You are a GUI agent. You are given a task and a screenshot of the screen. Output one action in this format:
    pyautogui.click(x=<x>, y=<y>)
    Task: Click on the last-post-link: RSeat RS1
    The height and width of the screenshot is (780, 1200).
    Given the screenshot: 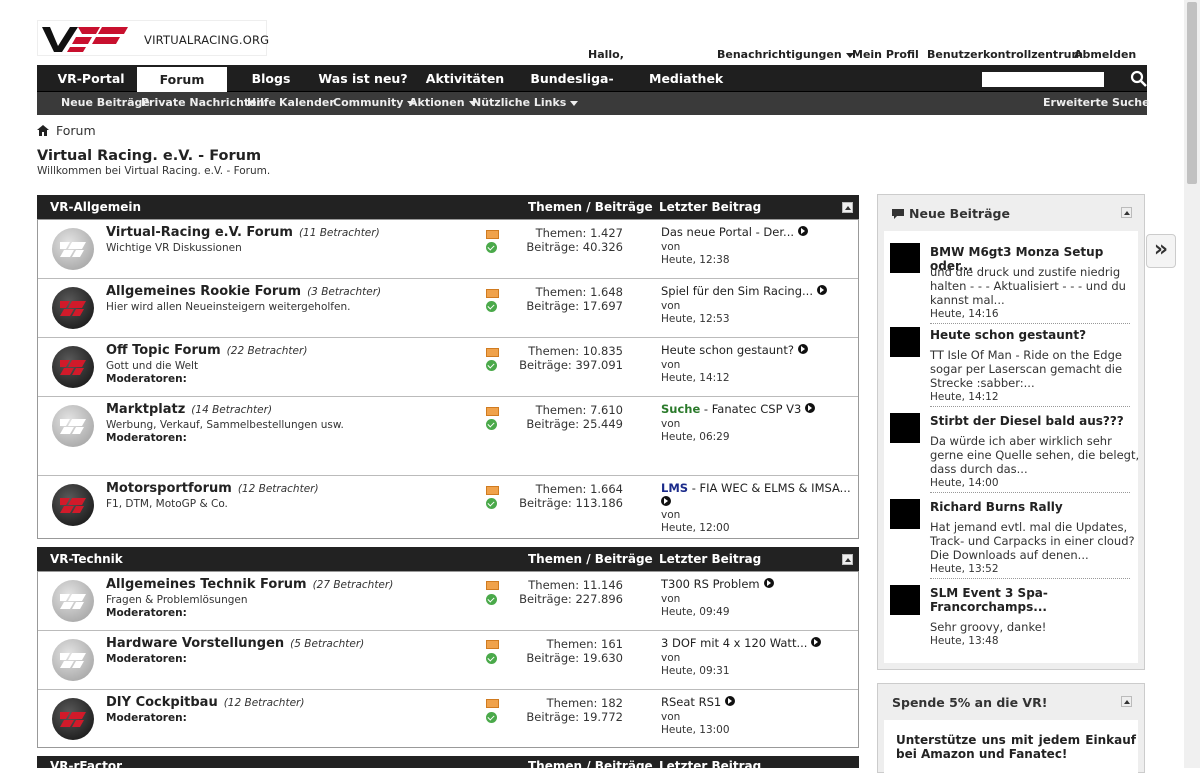 What is the action you would take?
    pyautogui.click(x=691, y=702)
    